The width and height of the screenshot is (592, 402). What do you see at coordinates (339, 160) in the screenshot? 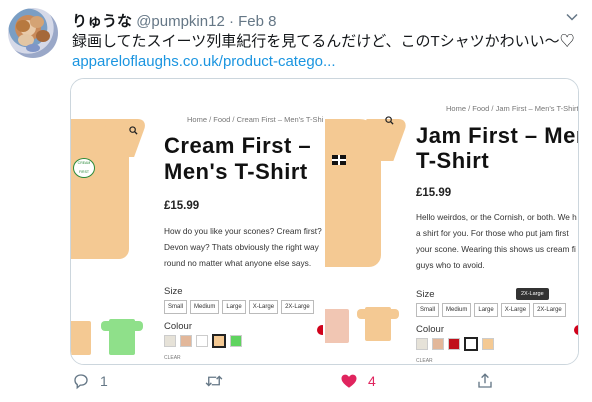
I see `cornish-flag-icon` at bounding box center [339, 160].